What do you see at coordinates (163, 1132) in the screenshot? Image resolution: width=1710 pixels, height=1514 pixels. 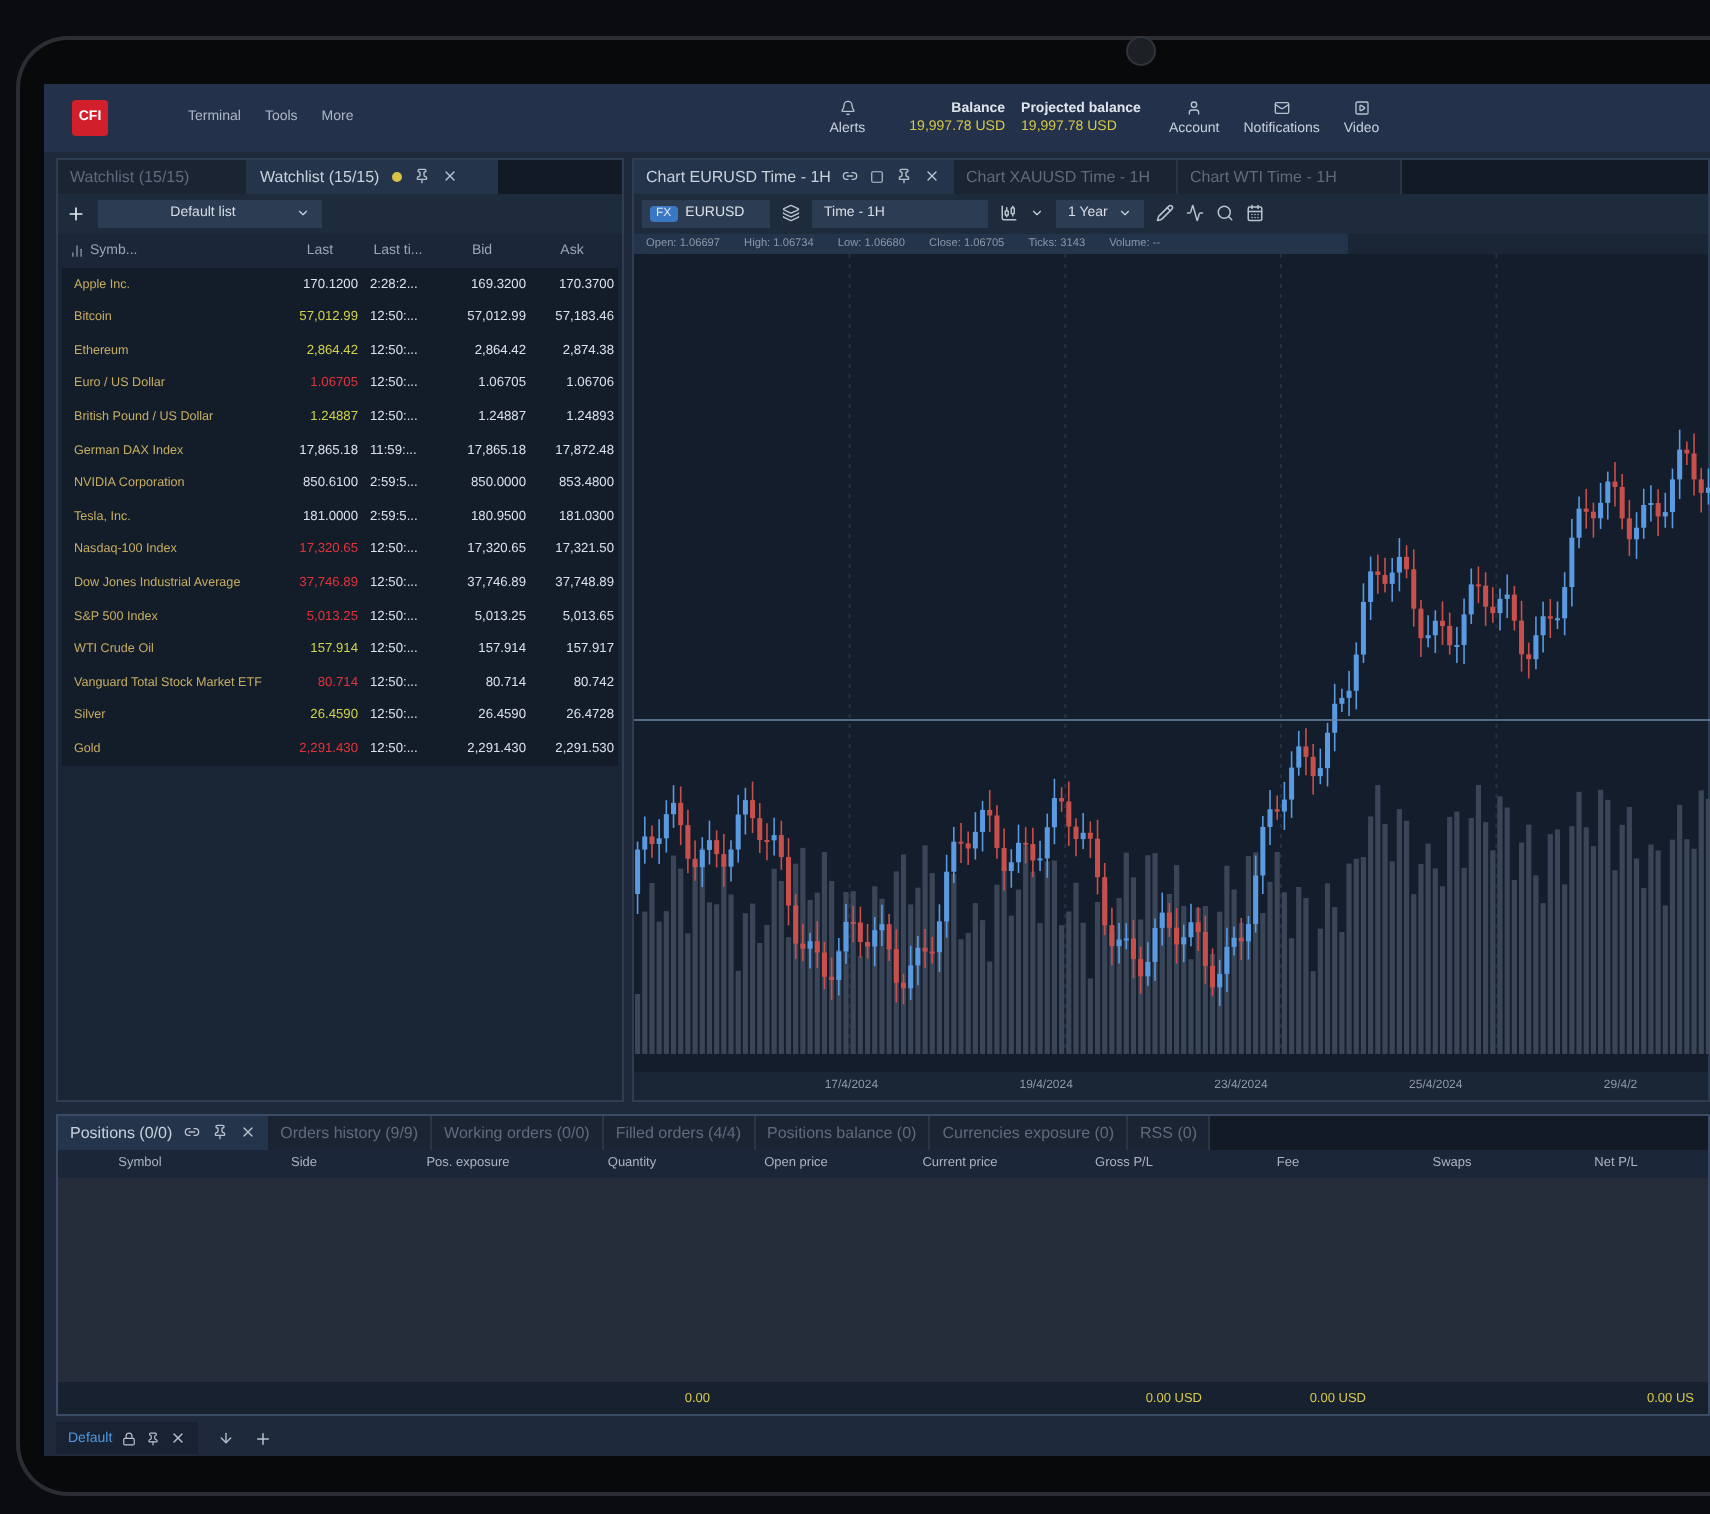 I see `positions-tab: Positions (0/0)` at bounding box center [163, 1132].